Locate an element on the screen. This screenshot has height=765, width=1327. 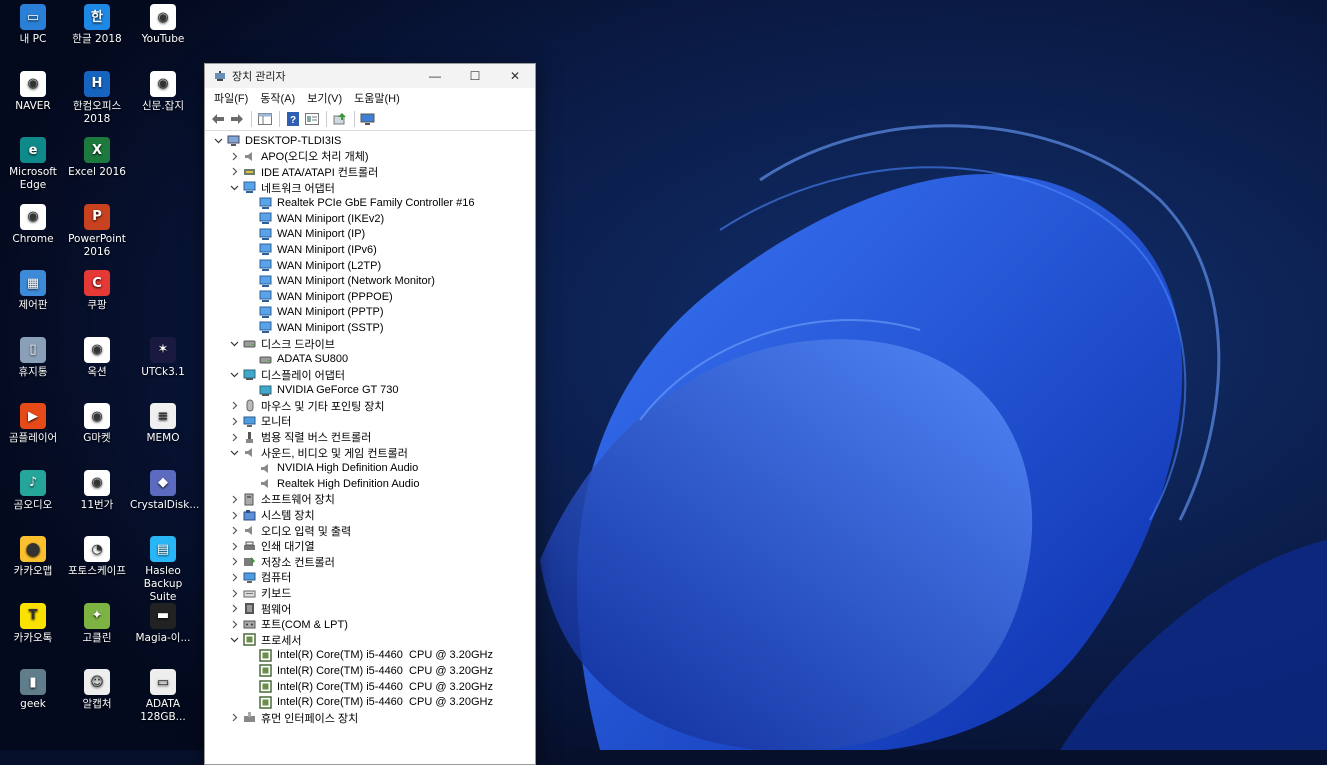
close-button: ✕ is located at coordinates (515, 76).